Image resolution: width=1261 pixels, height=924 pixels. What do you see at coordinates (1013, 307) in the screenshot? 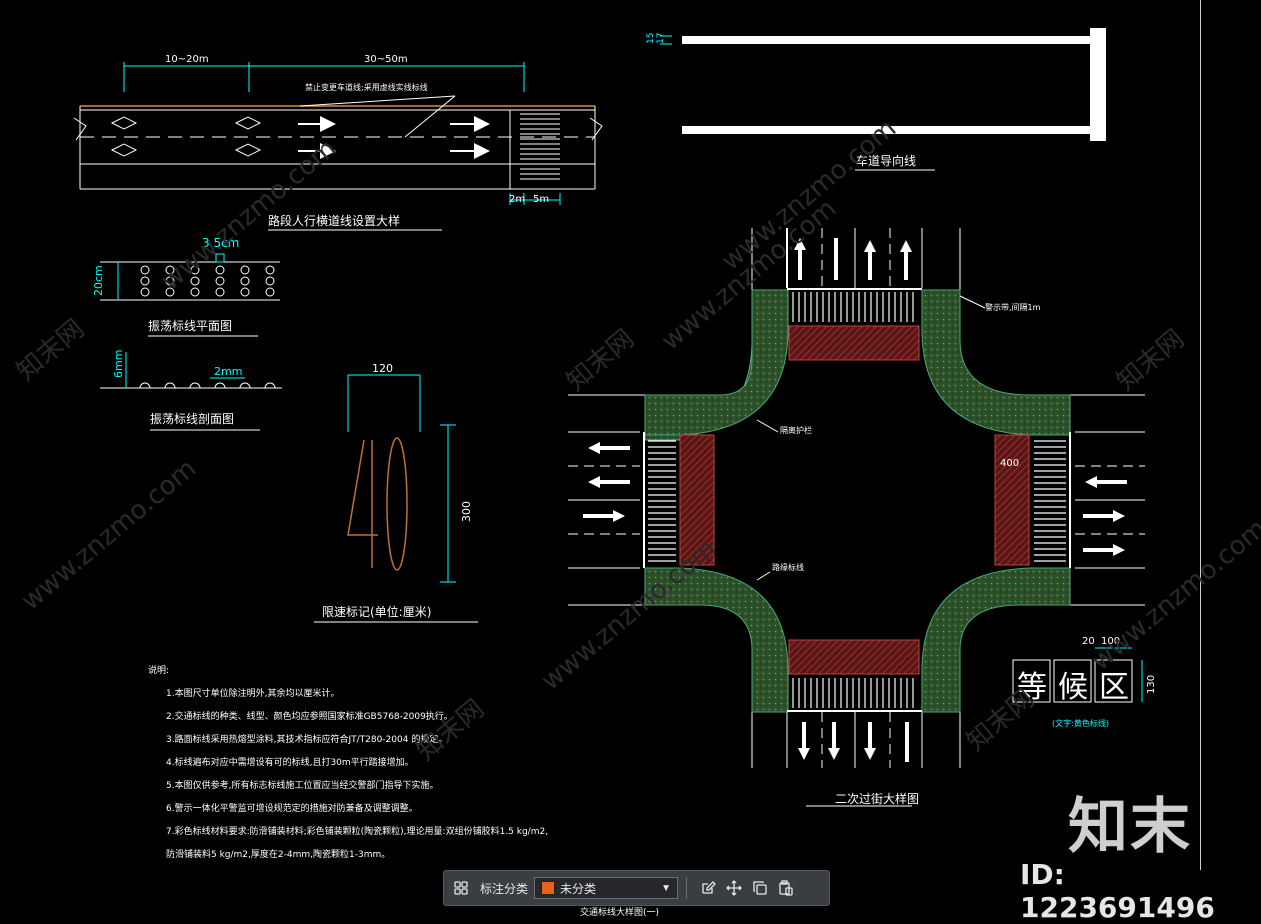
I see `width-label: 警示带,间隔1m` at bounding box center [1013, 307].